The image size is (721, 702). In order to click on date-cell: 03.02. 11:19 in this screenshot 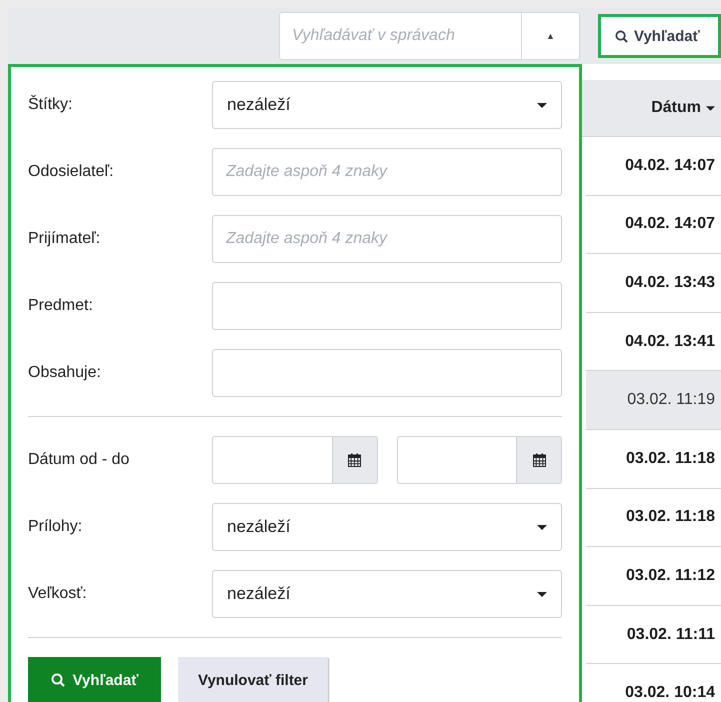, I will do `click(653, 400)`.